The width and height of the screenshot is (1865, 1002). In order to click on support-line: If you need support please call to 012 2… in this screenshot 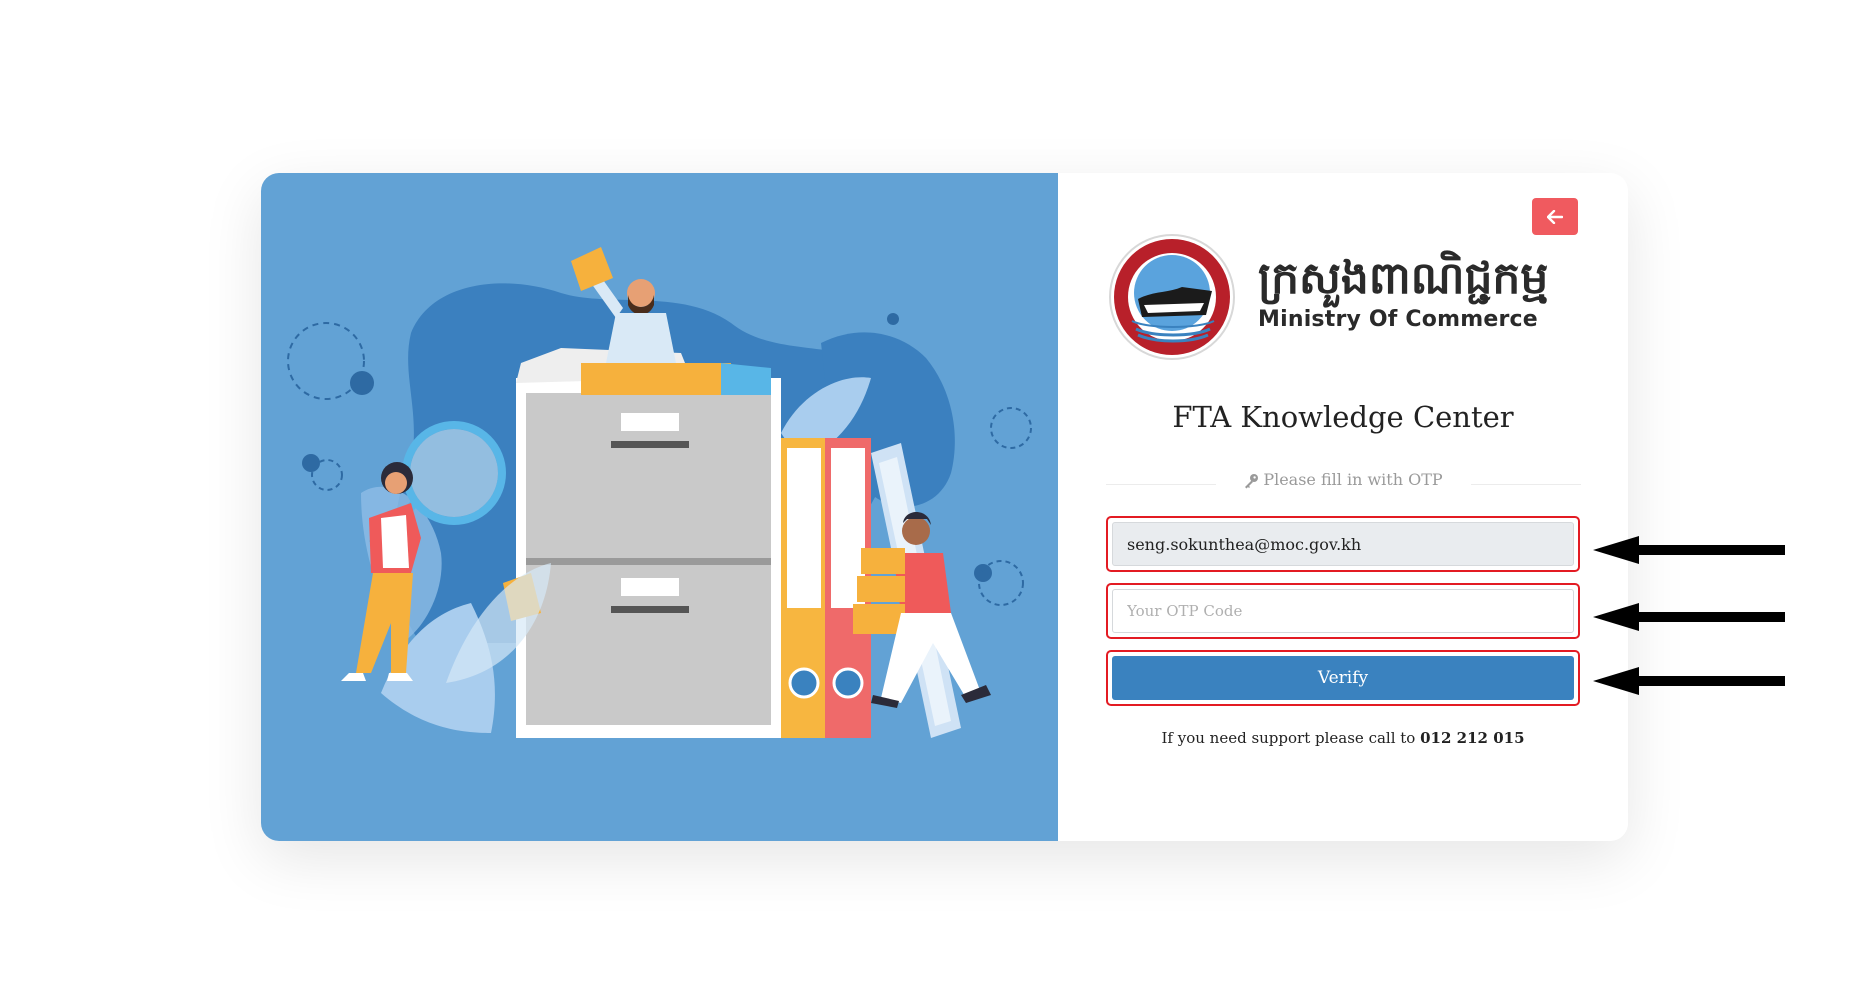, I will do `click(1343, 738)`.